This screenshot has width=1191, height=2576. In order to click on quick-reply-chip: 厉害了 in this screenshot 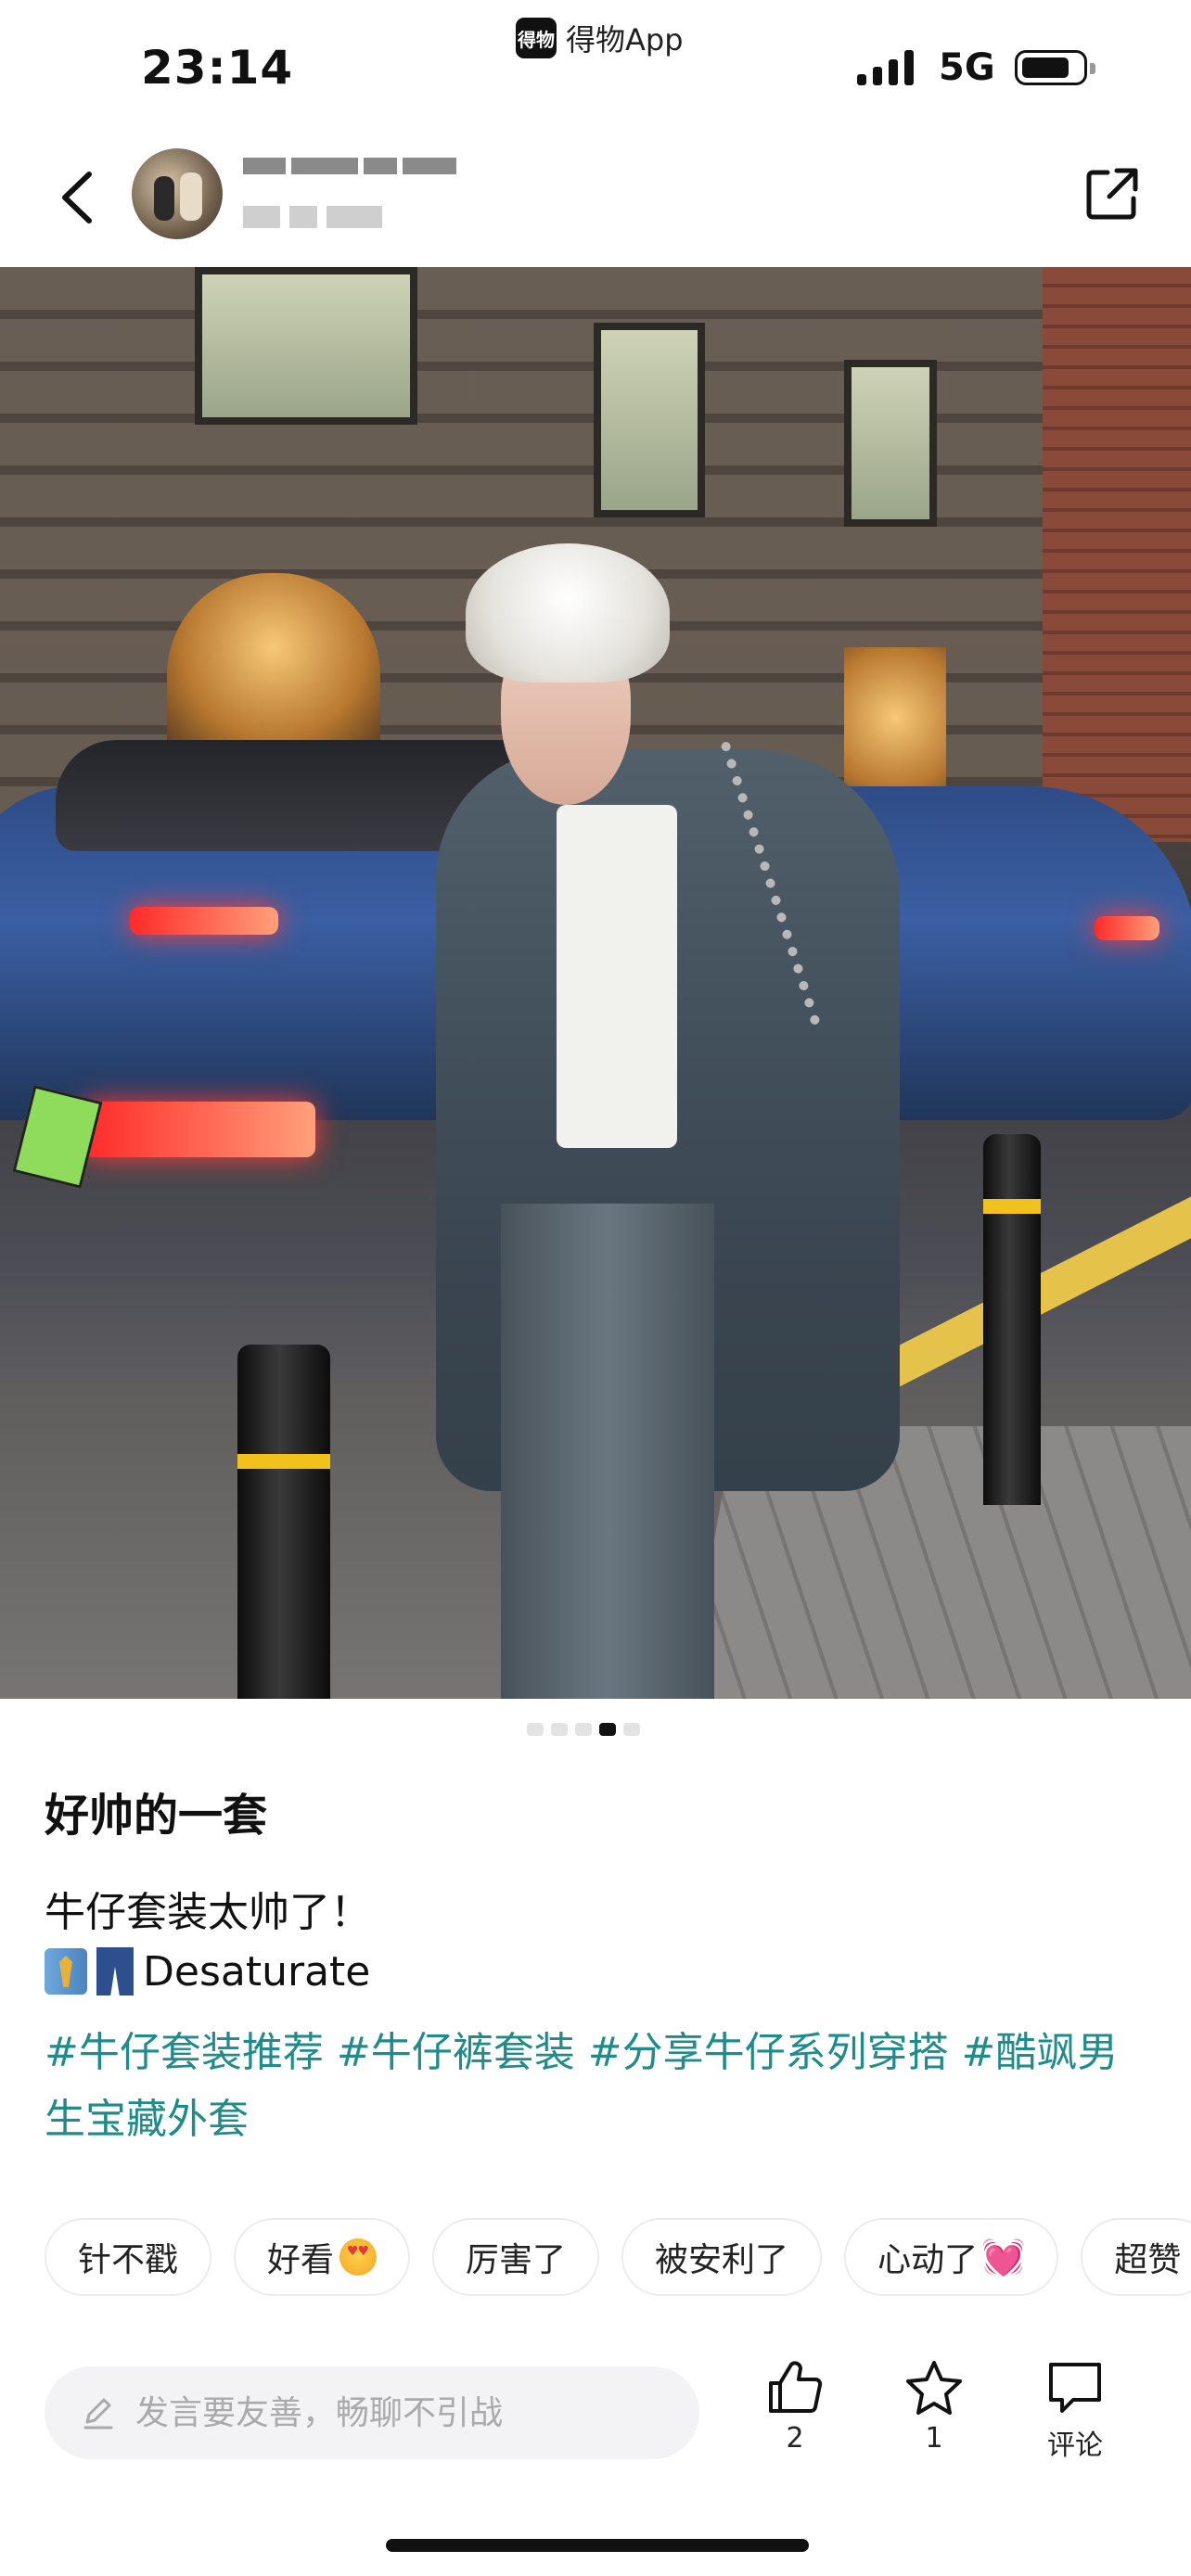, I will do `click(516, 2257)`.